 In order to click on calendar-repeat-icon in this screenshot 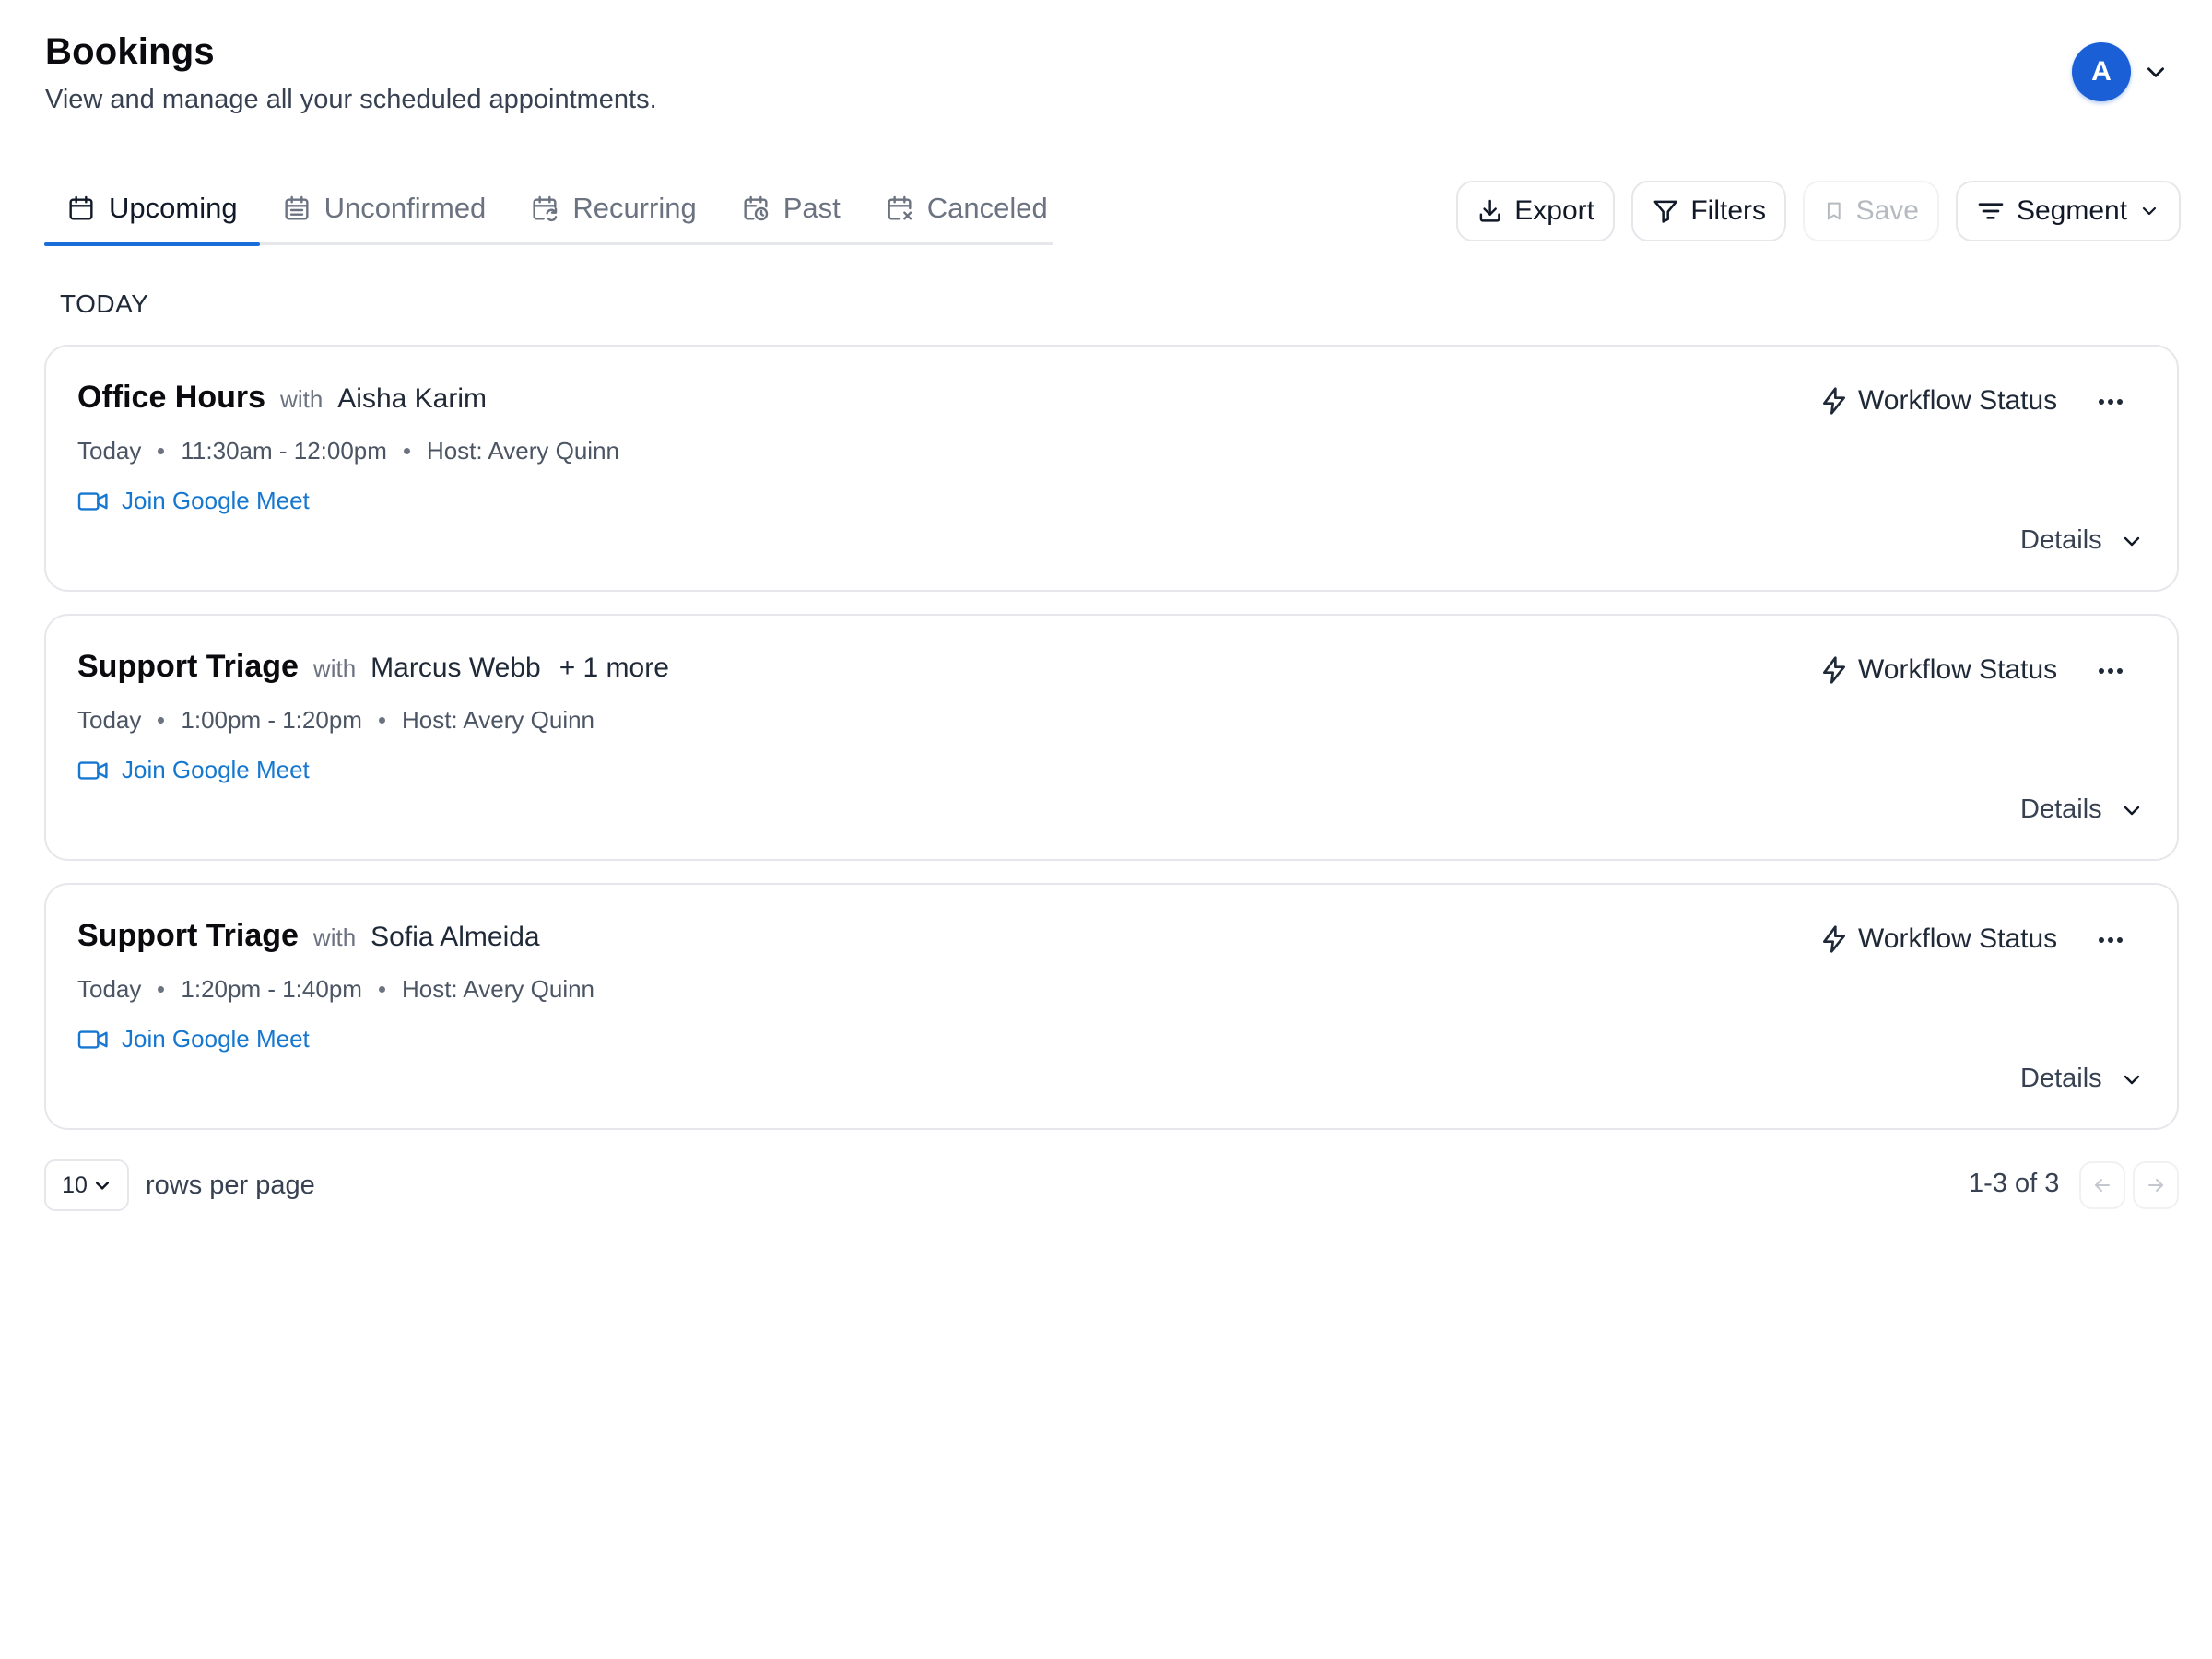, I will do `click(545, 208)`.